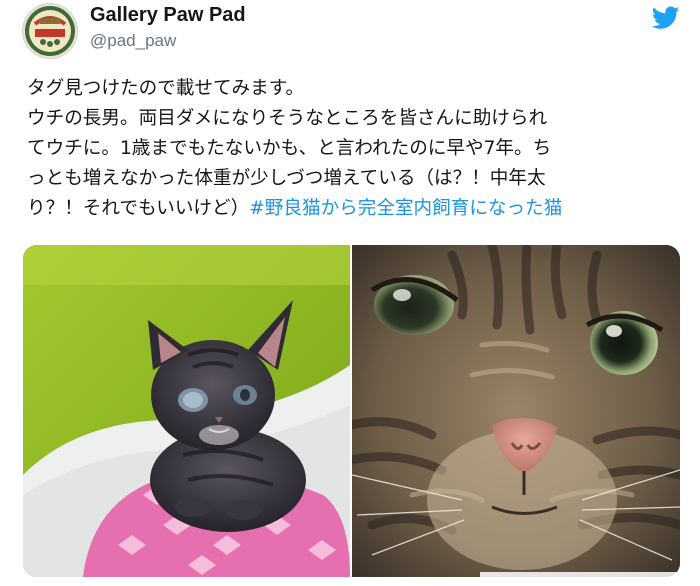  Describe the element at coordinates (289, 148) in the screenshot. I see `tweet-line: てウチに。1歳までもたないかも、と言われたのに早や7年。ち` at that location.